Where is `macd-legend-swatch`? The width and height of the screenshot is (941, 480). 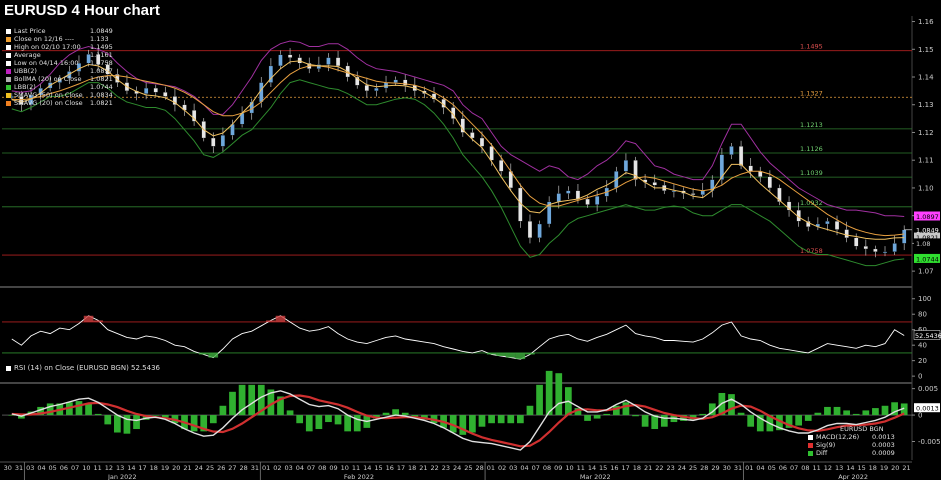 macd-legend-swatch is located at coordinates (810, 437).